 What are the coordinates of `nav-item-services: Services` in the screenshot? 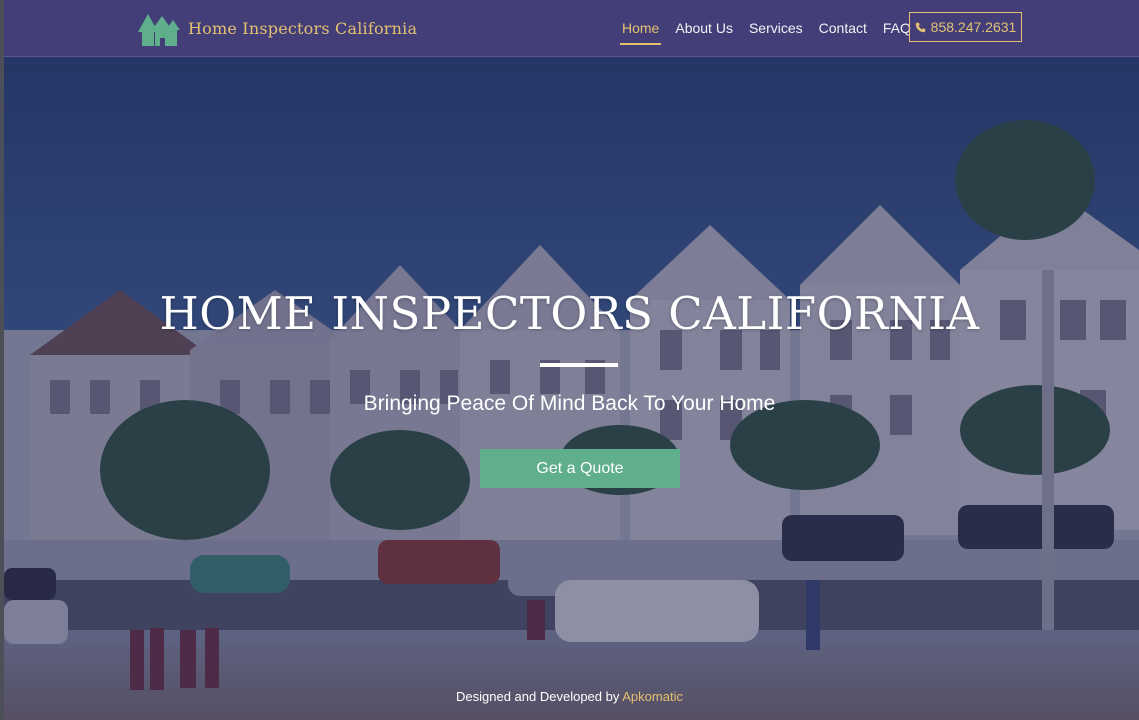 It's located at (776, 28).